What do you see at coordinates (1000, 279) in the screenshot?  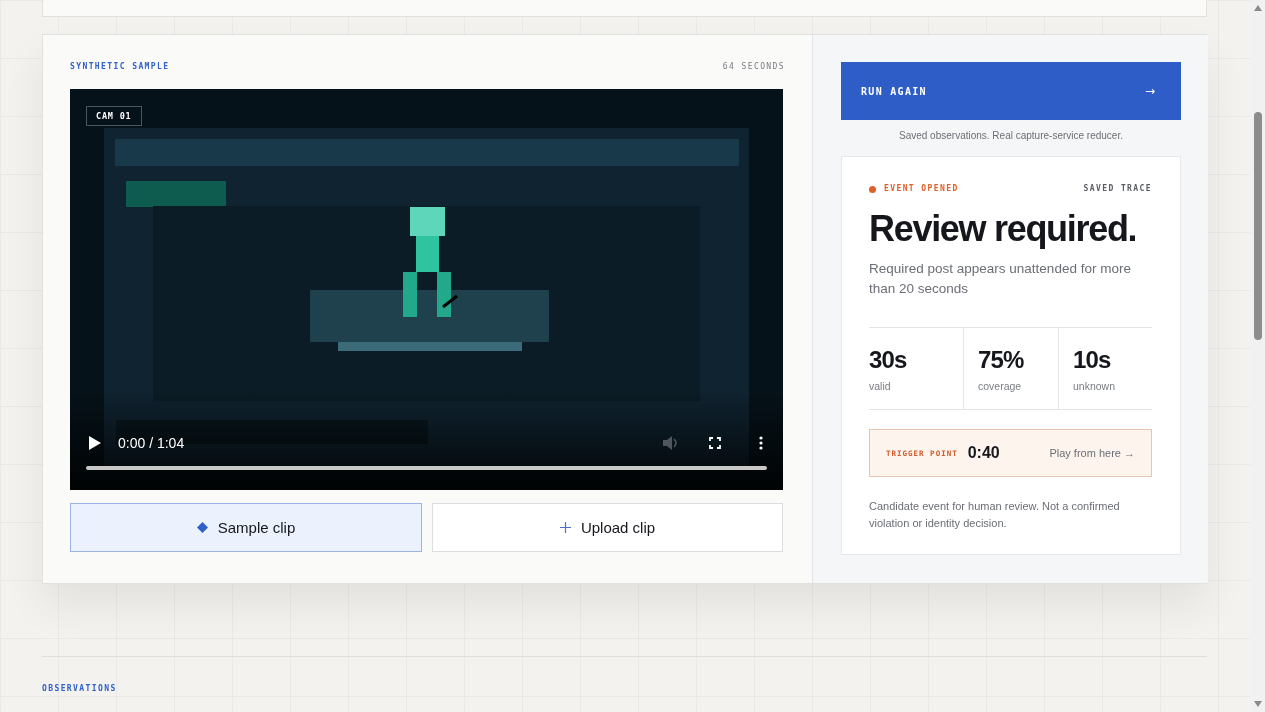 I see `event-description: Required post appears unattended for more than 20 seconds` at bounding box center [1000, 279].